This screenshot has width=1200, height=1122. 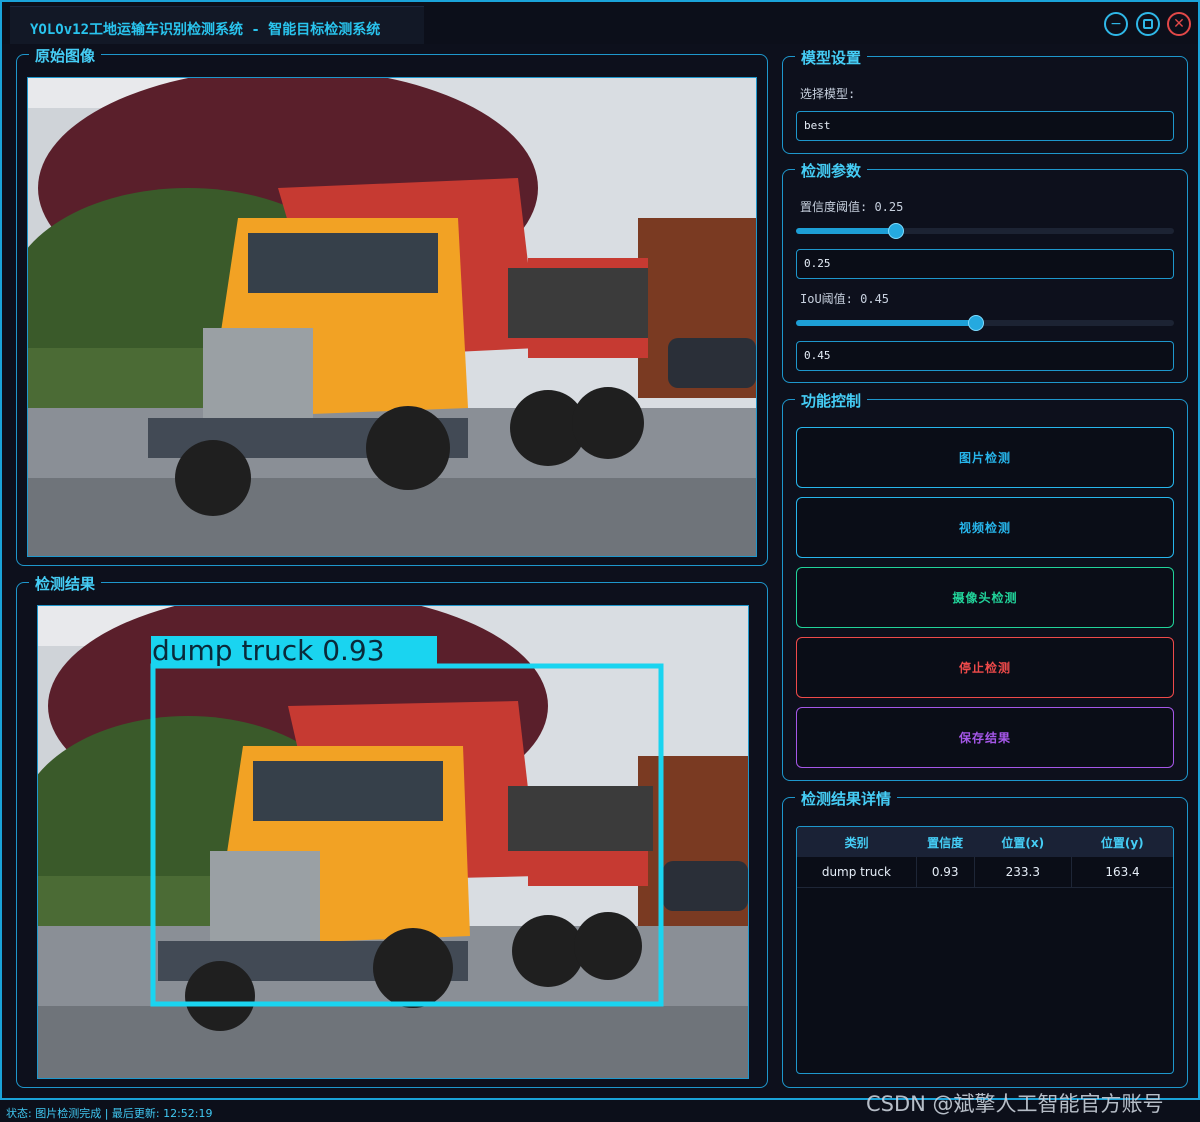 I want to click on column-header-y: 位置(y), so click(x=1122, y=842).